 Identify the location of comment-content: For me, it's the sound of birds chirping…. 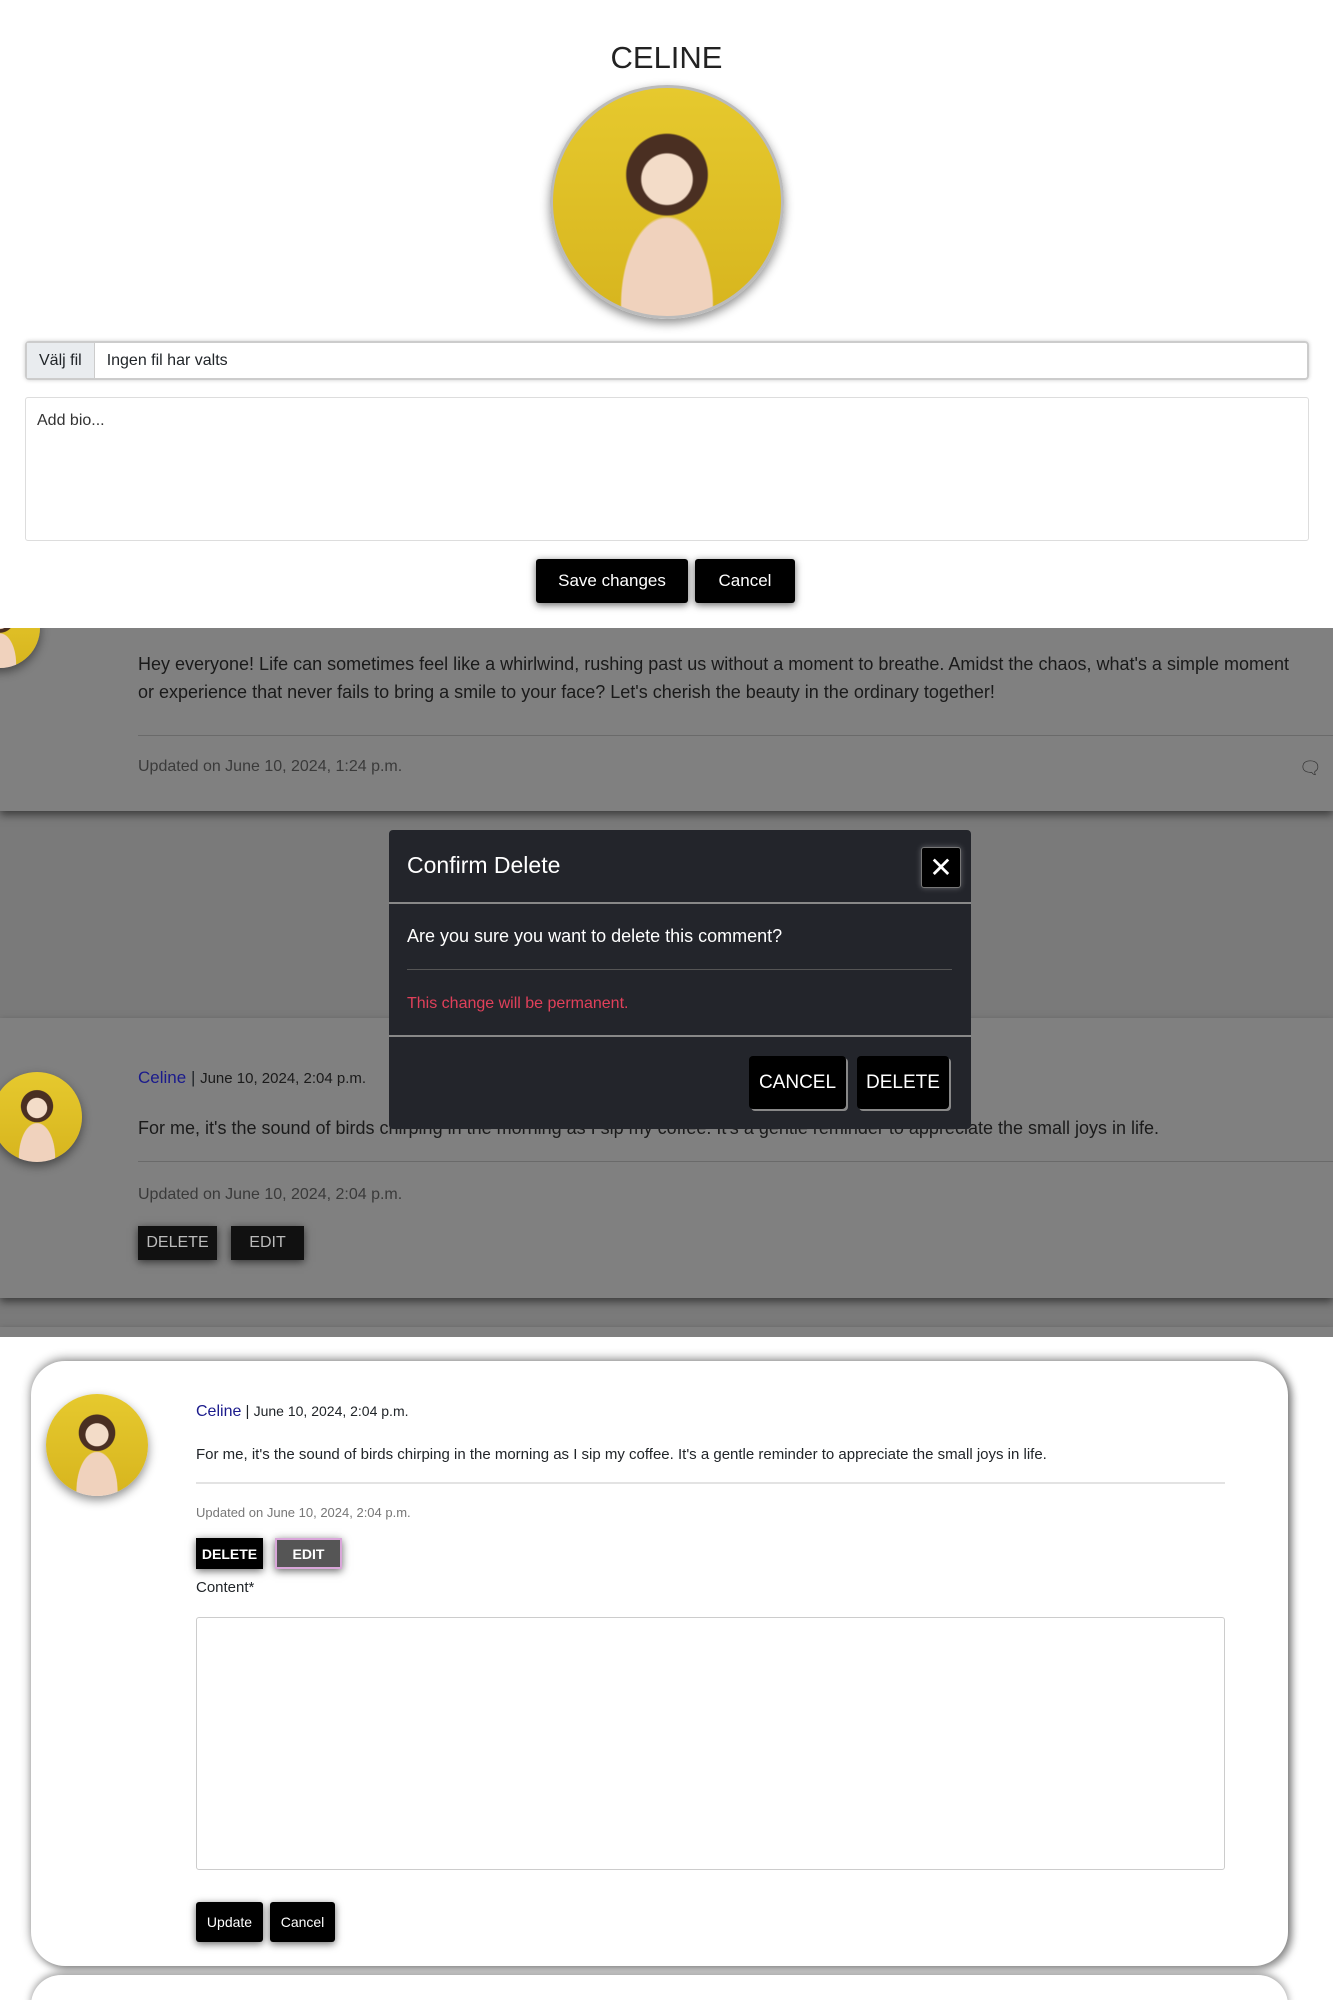
(621, 1454).